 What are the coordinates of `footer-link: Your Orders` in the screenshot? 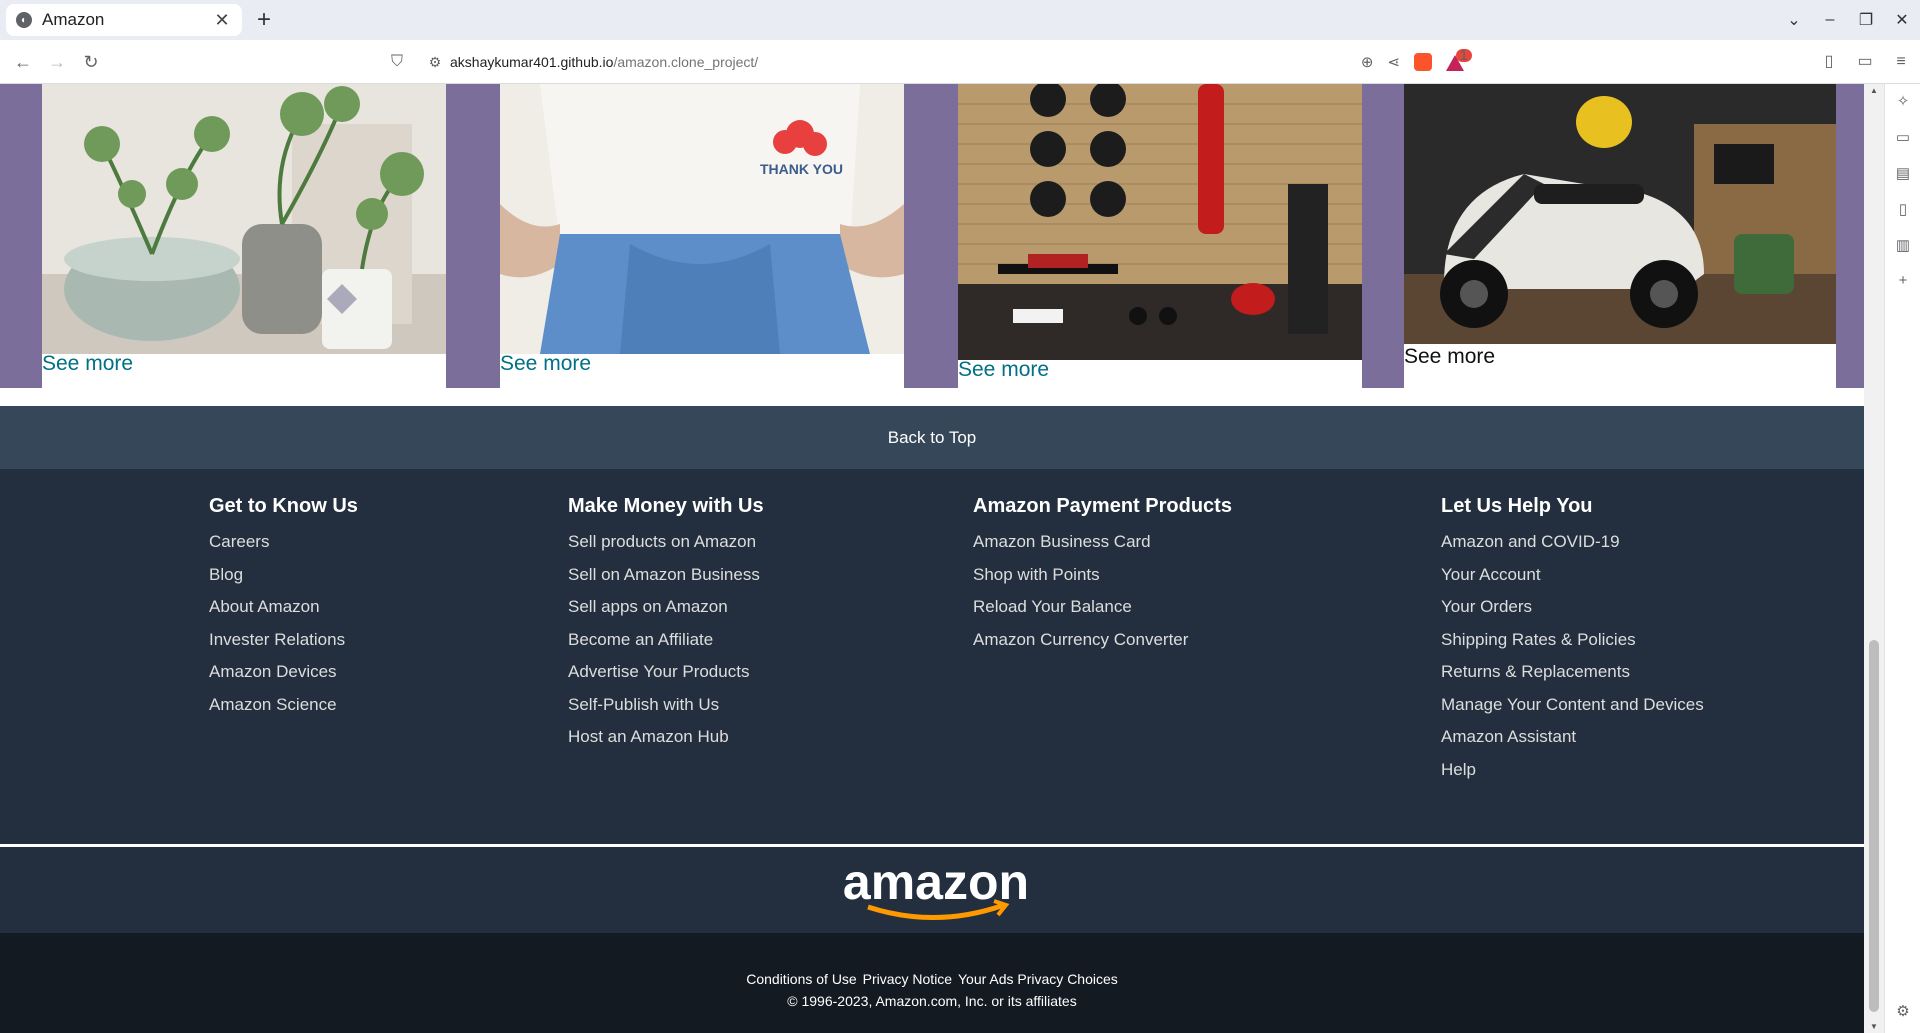 It's located at (1572, 607).